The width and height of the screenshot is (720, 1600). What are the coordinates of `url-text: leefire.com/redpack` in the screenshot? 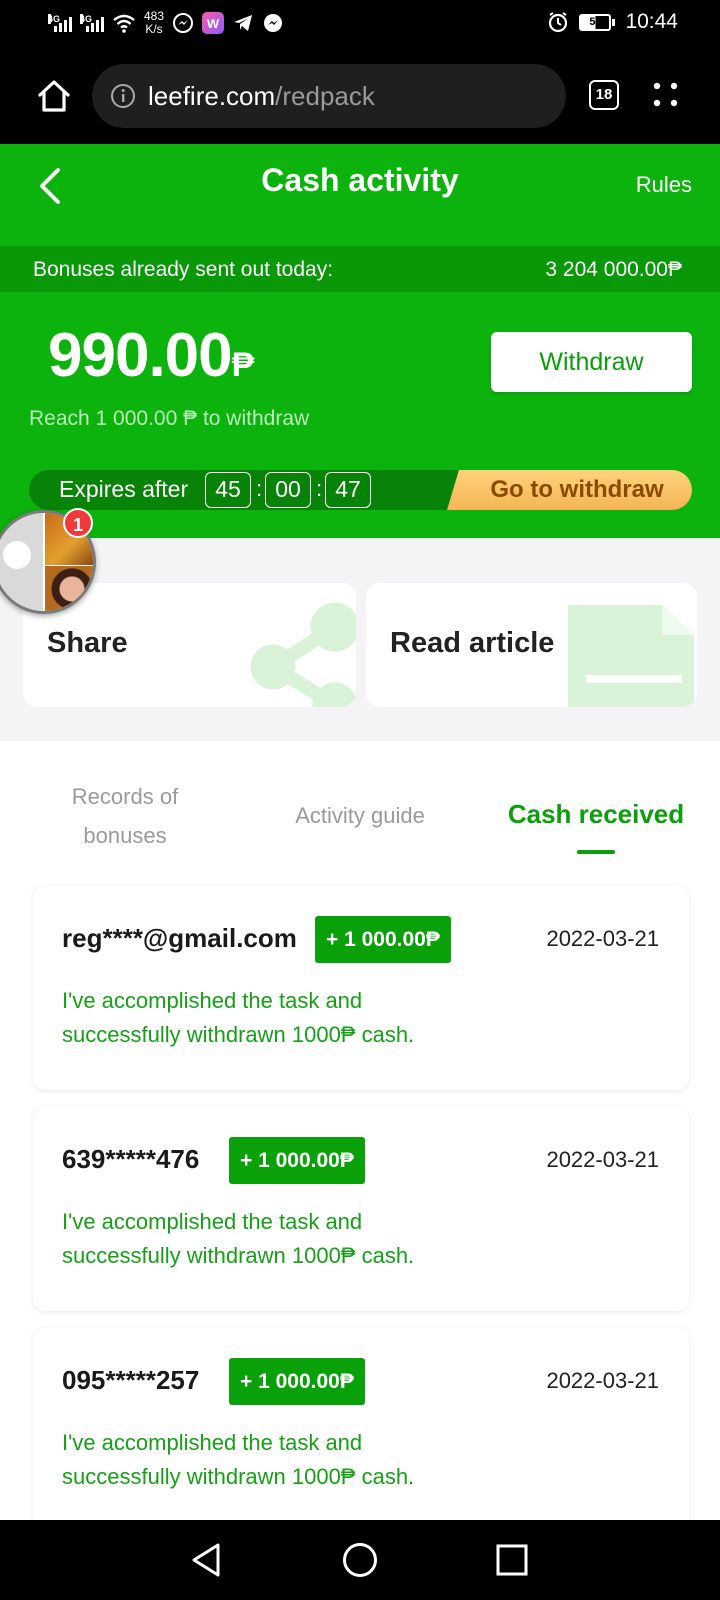 It's located at (261, 96).